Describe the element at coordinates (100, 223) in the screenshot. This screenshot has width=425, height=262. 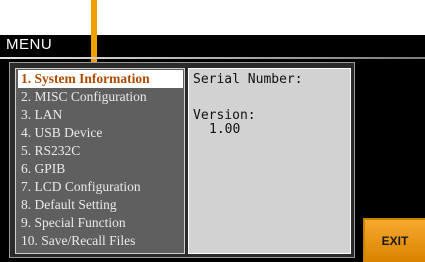
I see `menu-item-special-function: 9. Special Function` at that location.